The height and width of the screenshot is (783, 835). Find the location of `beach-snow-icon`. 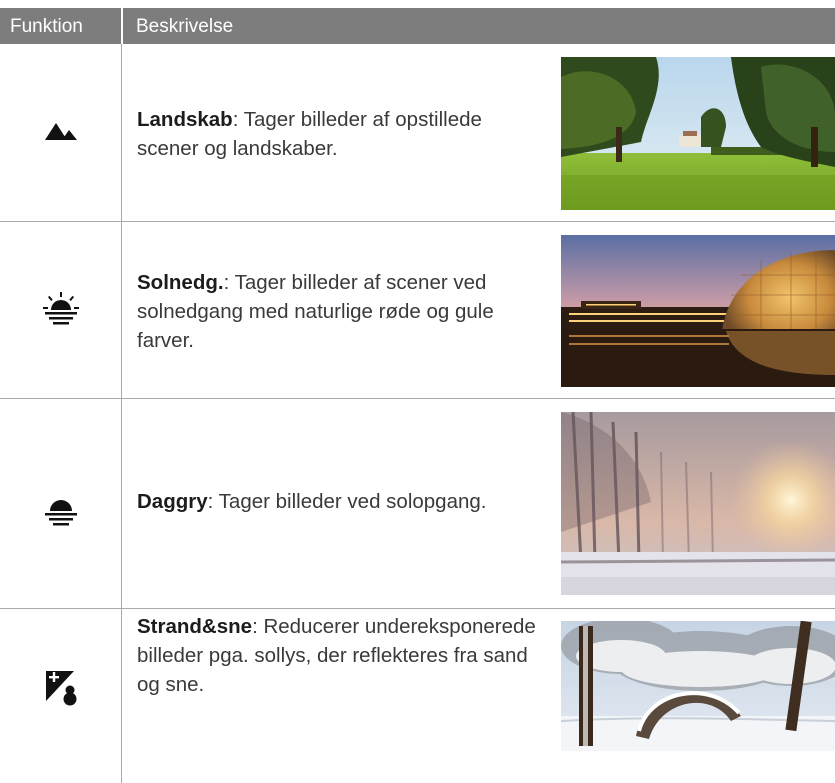

beach-snow-icon is located at coordinates (61, 688).